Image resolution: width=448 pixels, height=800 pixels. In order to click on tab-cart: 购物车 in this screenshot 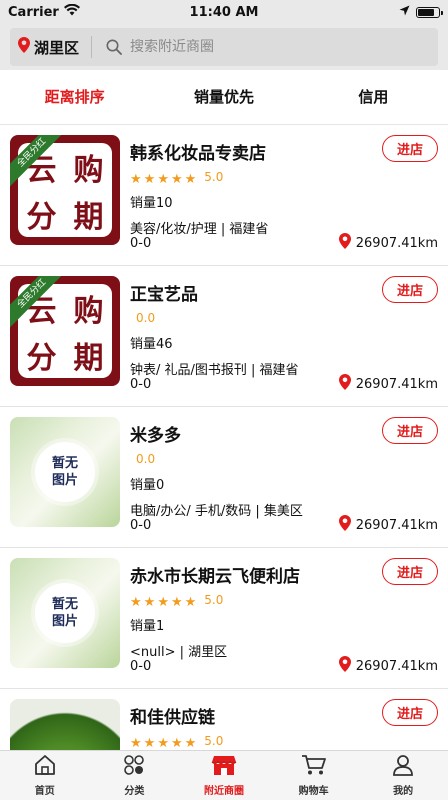, I will do `click(314, 775)`.